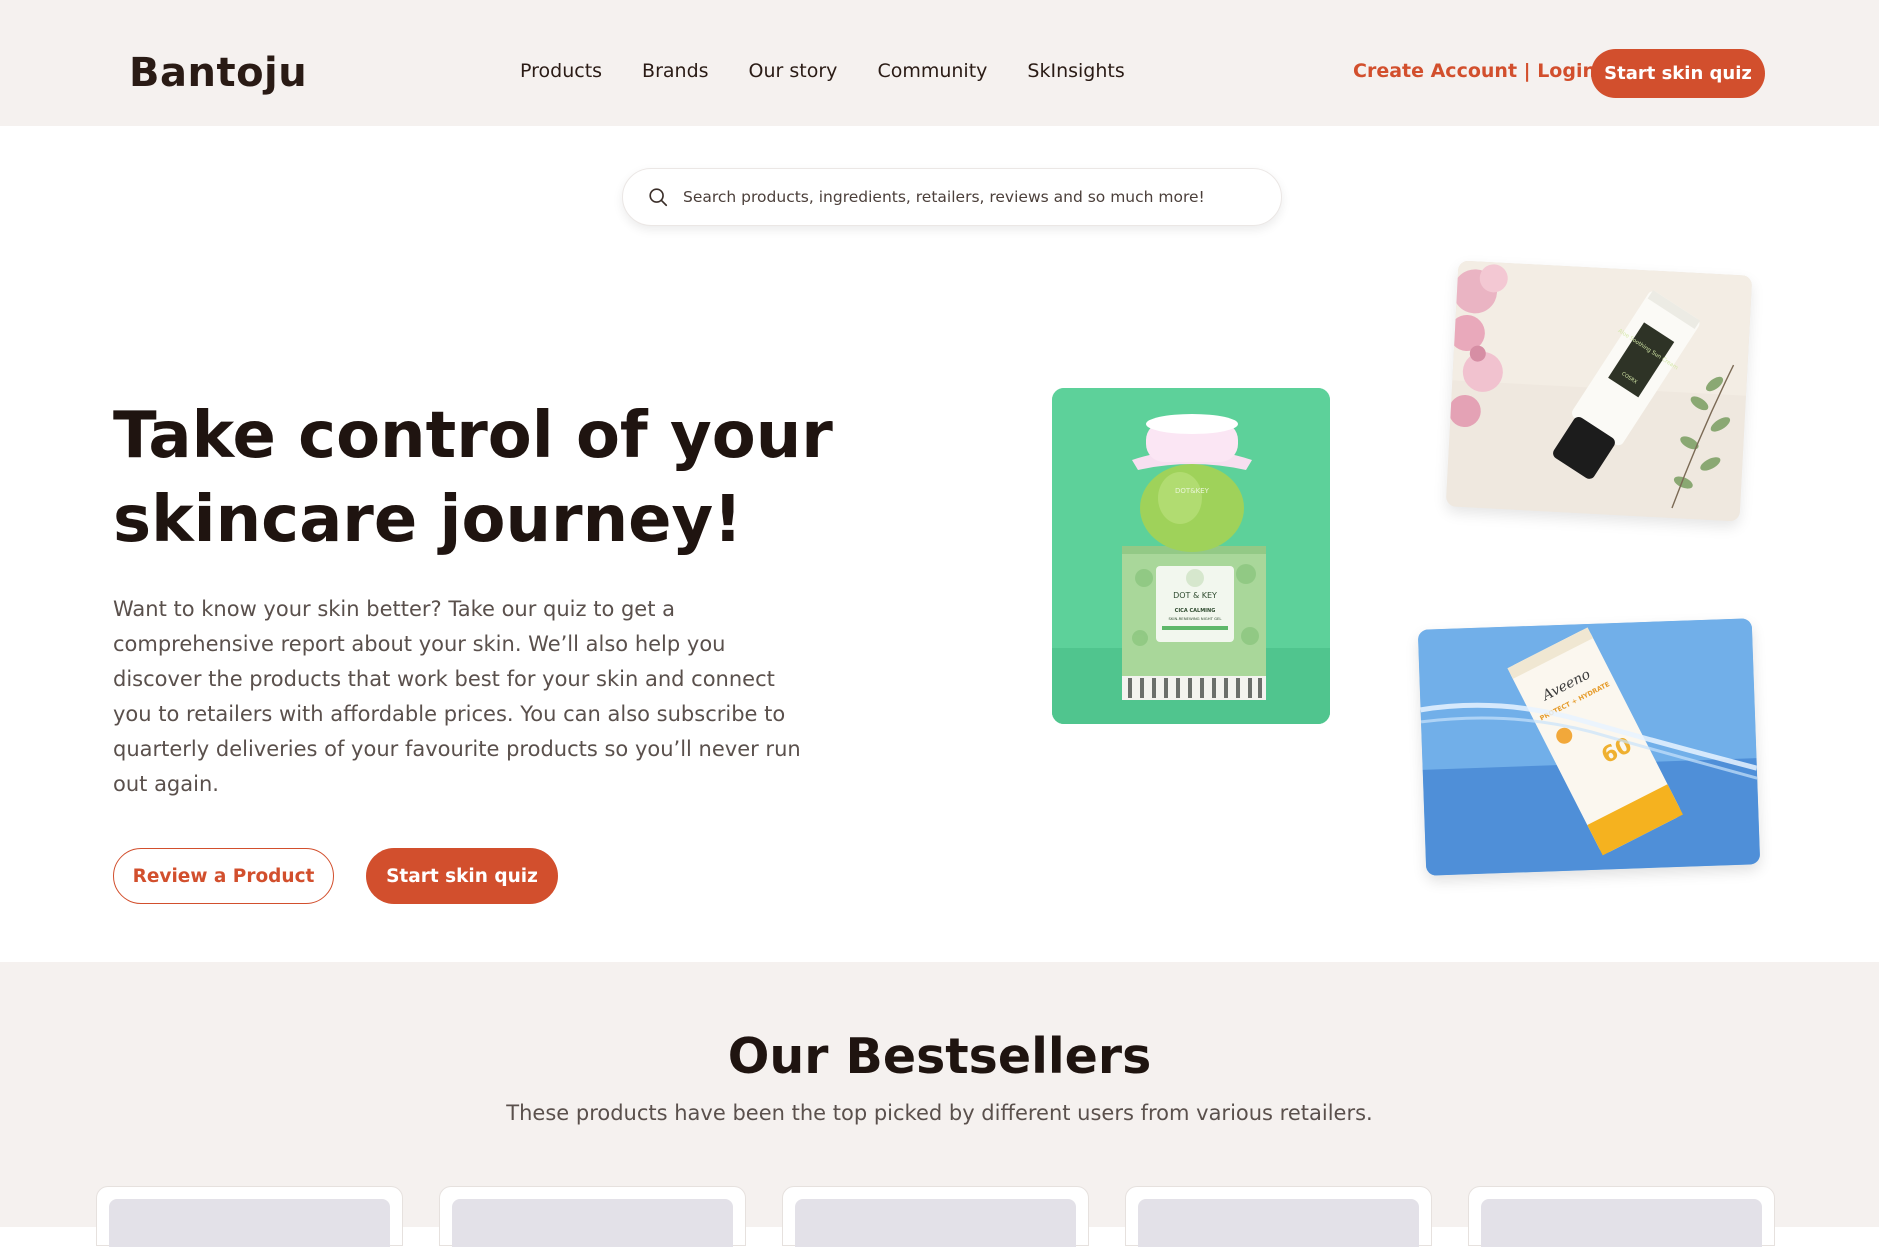 This screenshot has height=1247, width=1879. Describe the element at coordinates (1589, 747) in the screenshot. I see `product-image-aveeno-sunscreen: Aveeno PROTECT + HYDRATE 60` at that location.